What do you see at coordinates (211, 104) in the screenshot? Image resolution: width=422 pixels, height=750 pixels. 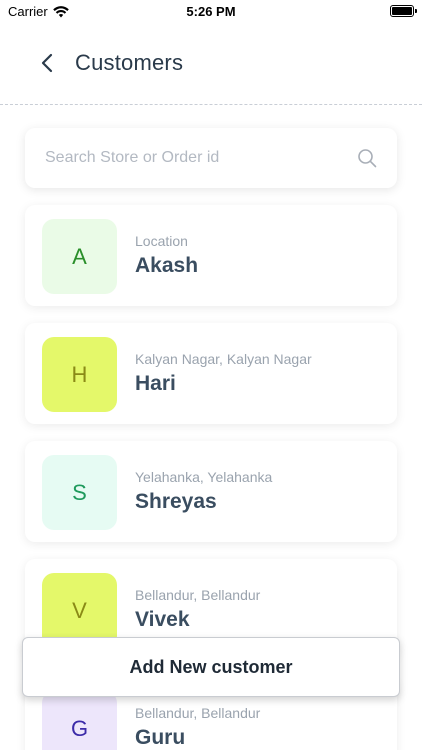 I see `header-divider` at bounding box center [211, 104].